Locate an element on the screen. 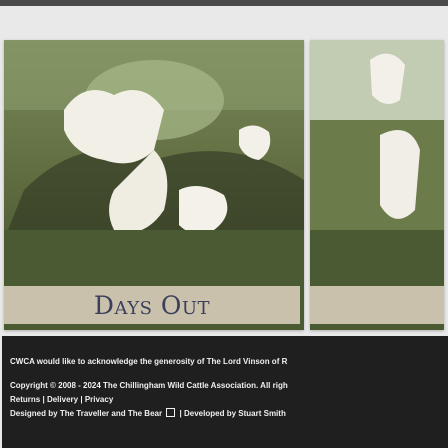 This screenshot has width=448, height=448. developer-link: Stuart Smith is located at coordinates (262, 413).